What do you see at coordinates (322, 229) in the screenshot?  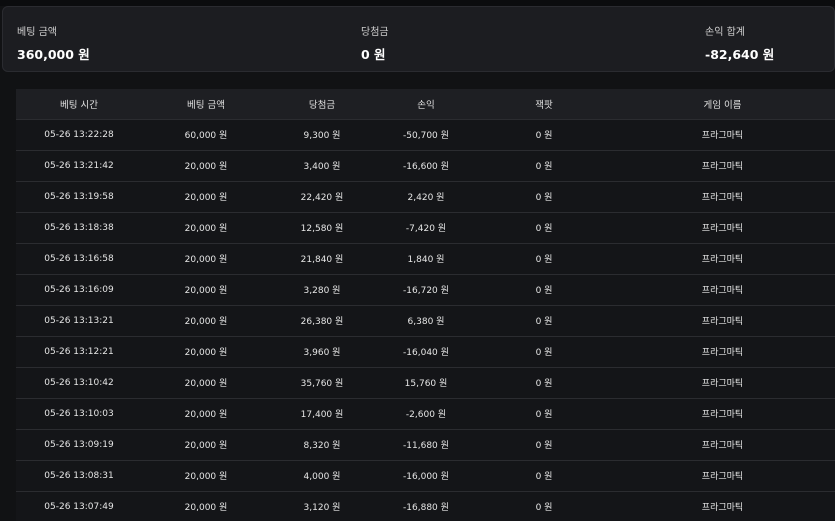 I see `cell-col-win-amount: 12,580 원` at bounding box center [322, 229].